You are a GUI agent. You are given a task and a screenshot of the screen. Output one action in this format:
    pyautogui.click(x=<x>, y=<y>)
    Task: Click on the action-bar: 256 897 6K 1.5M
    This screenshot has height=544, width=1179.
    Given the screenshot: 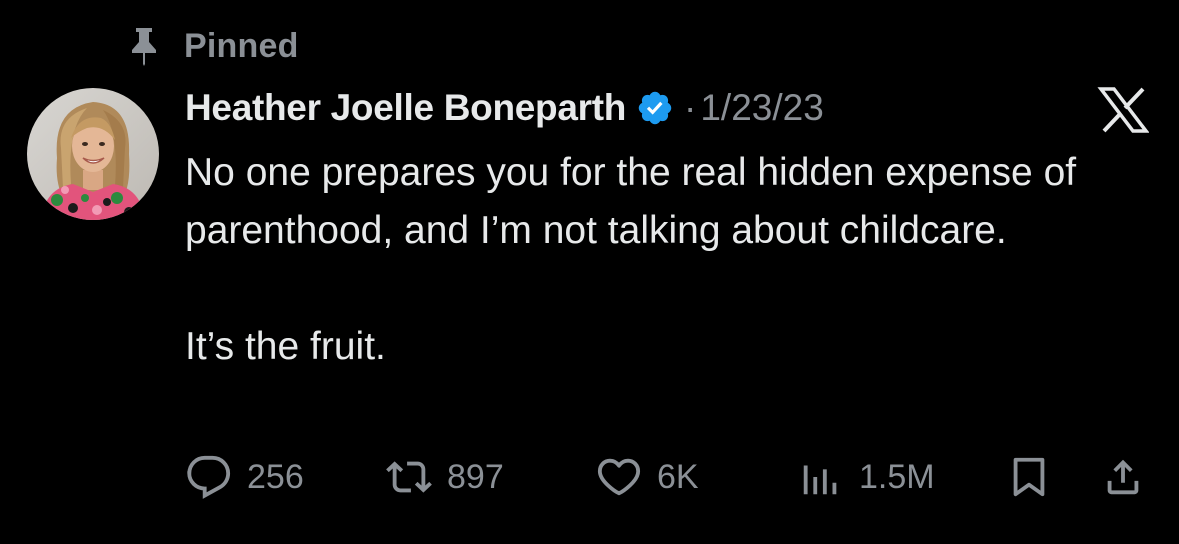 What is the action you would take?
    pyautogui.click(x=665, y=477)
    